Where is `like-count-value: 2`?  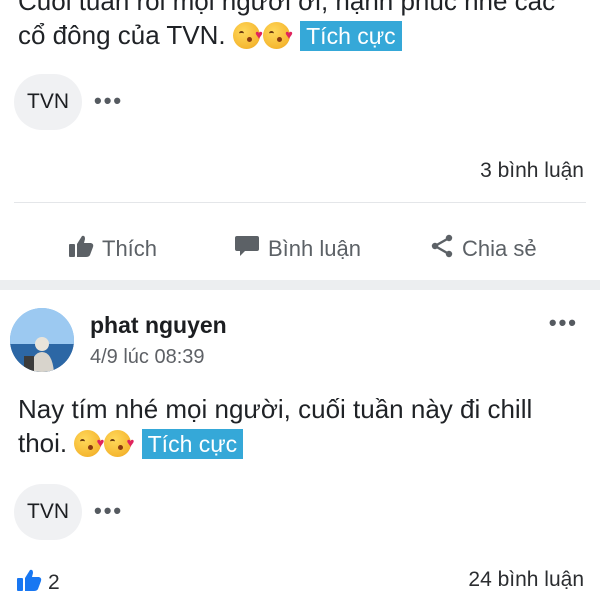
like-count-value: 2 is located at coordinates (54, 582).